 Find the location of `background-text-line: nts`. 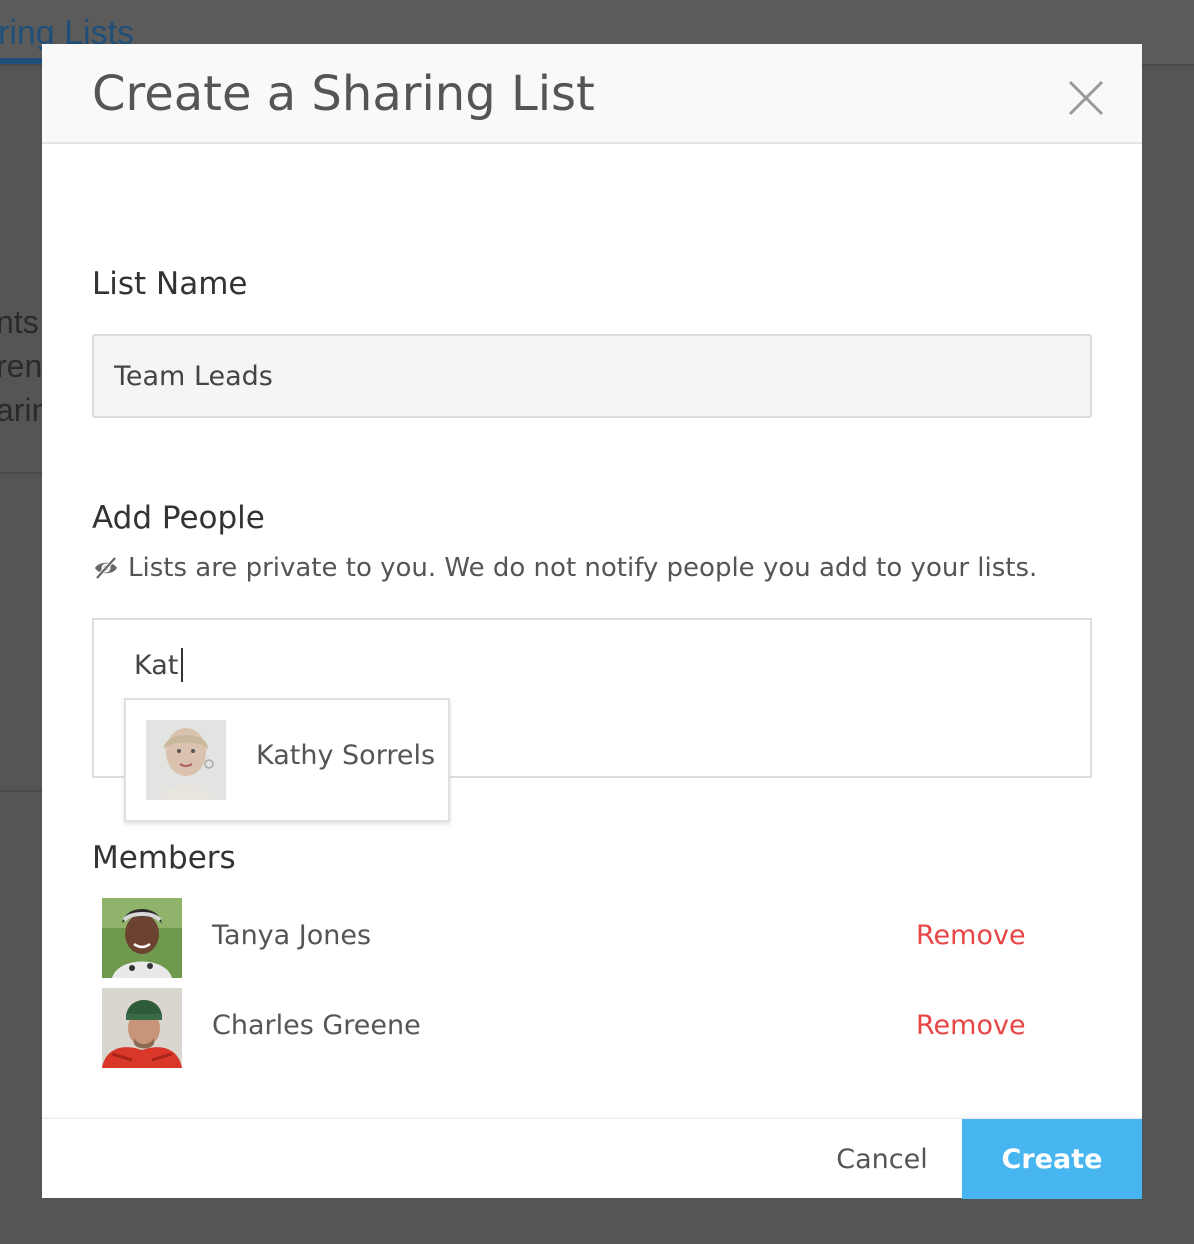

background-text-line: nts is located at coordinates (19, 322).